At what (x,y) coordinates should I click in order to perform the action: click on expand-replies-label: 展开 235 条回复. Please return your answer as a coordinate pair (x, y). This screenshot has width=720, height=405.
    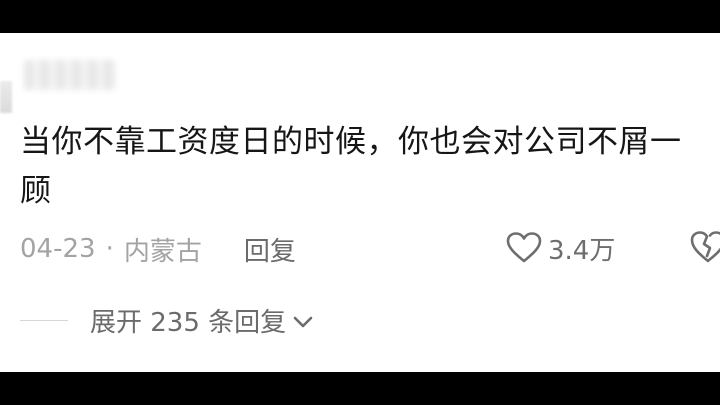
    Looking at the image, I should click on (188, 322).